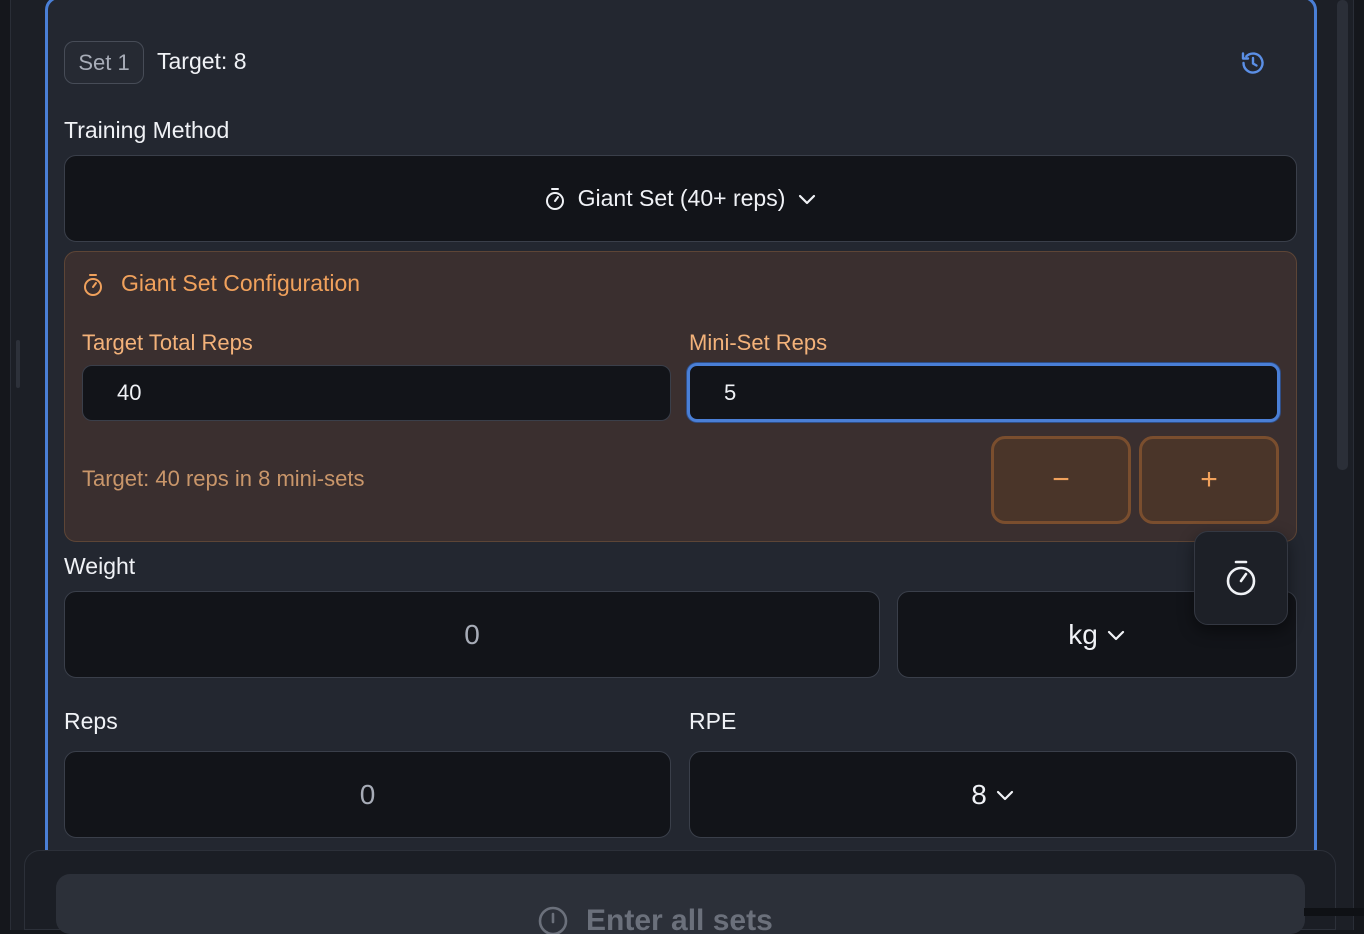 Image resolution: width=1364 pixels, height=934 pixels. I want to click on enter-all-sets-label: Enter all sets, so click(679, 919).